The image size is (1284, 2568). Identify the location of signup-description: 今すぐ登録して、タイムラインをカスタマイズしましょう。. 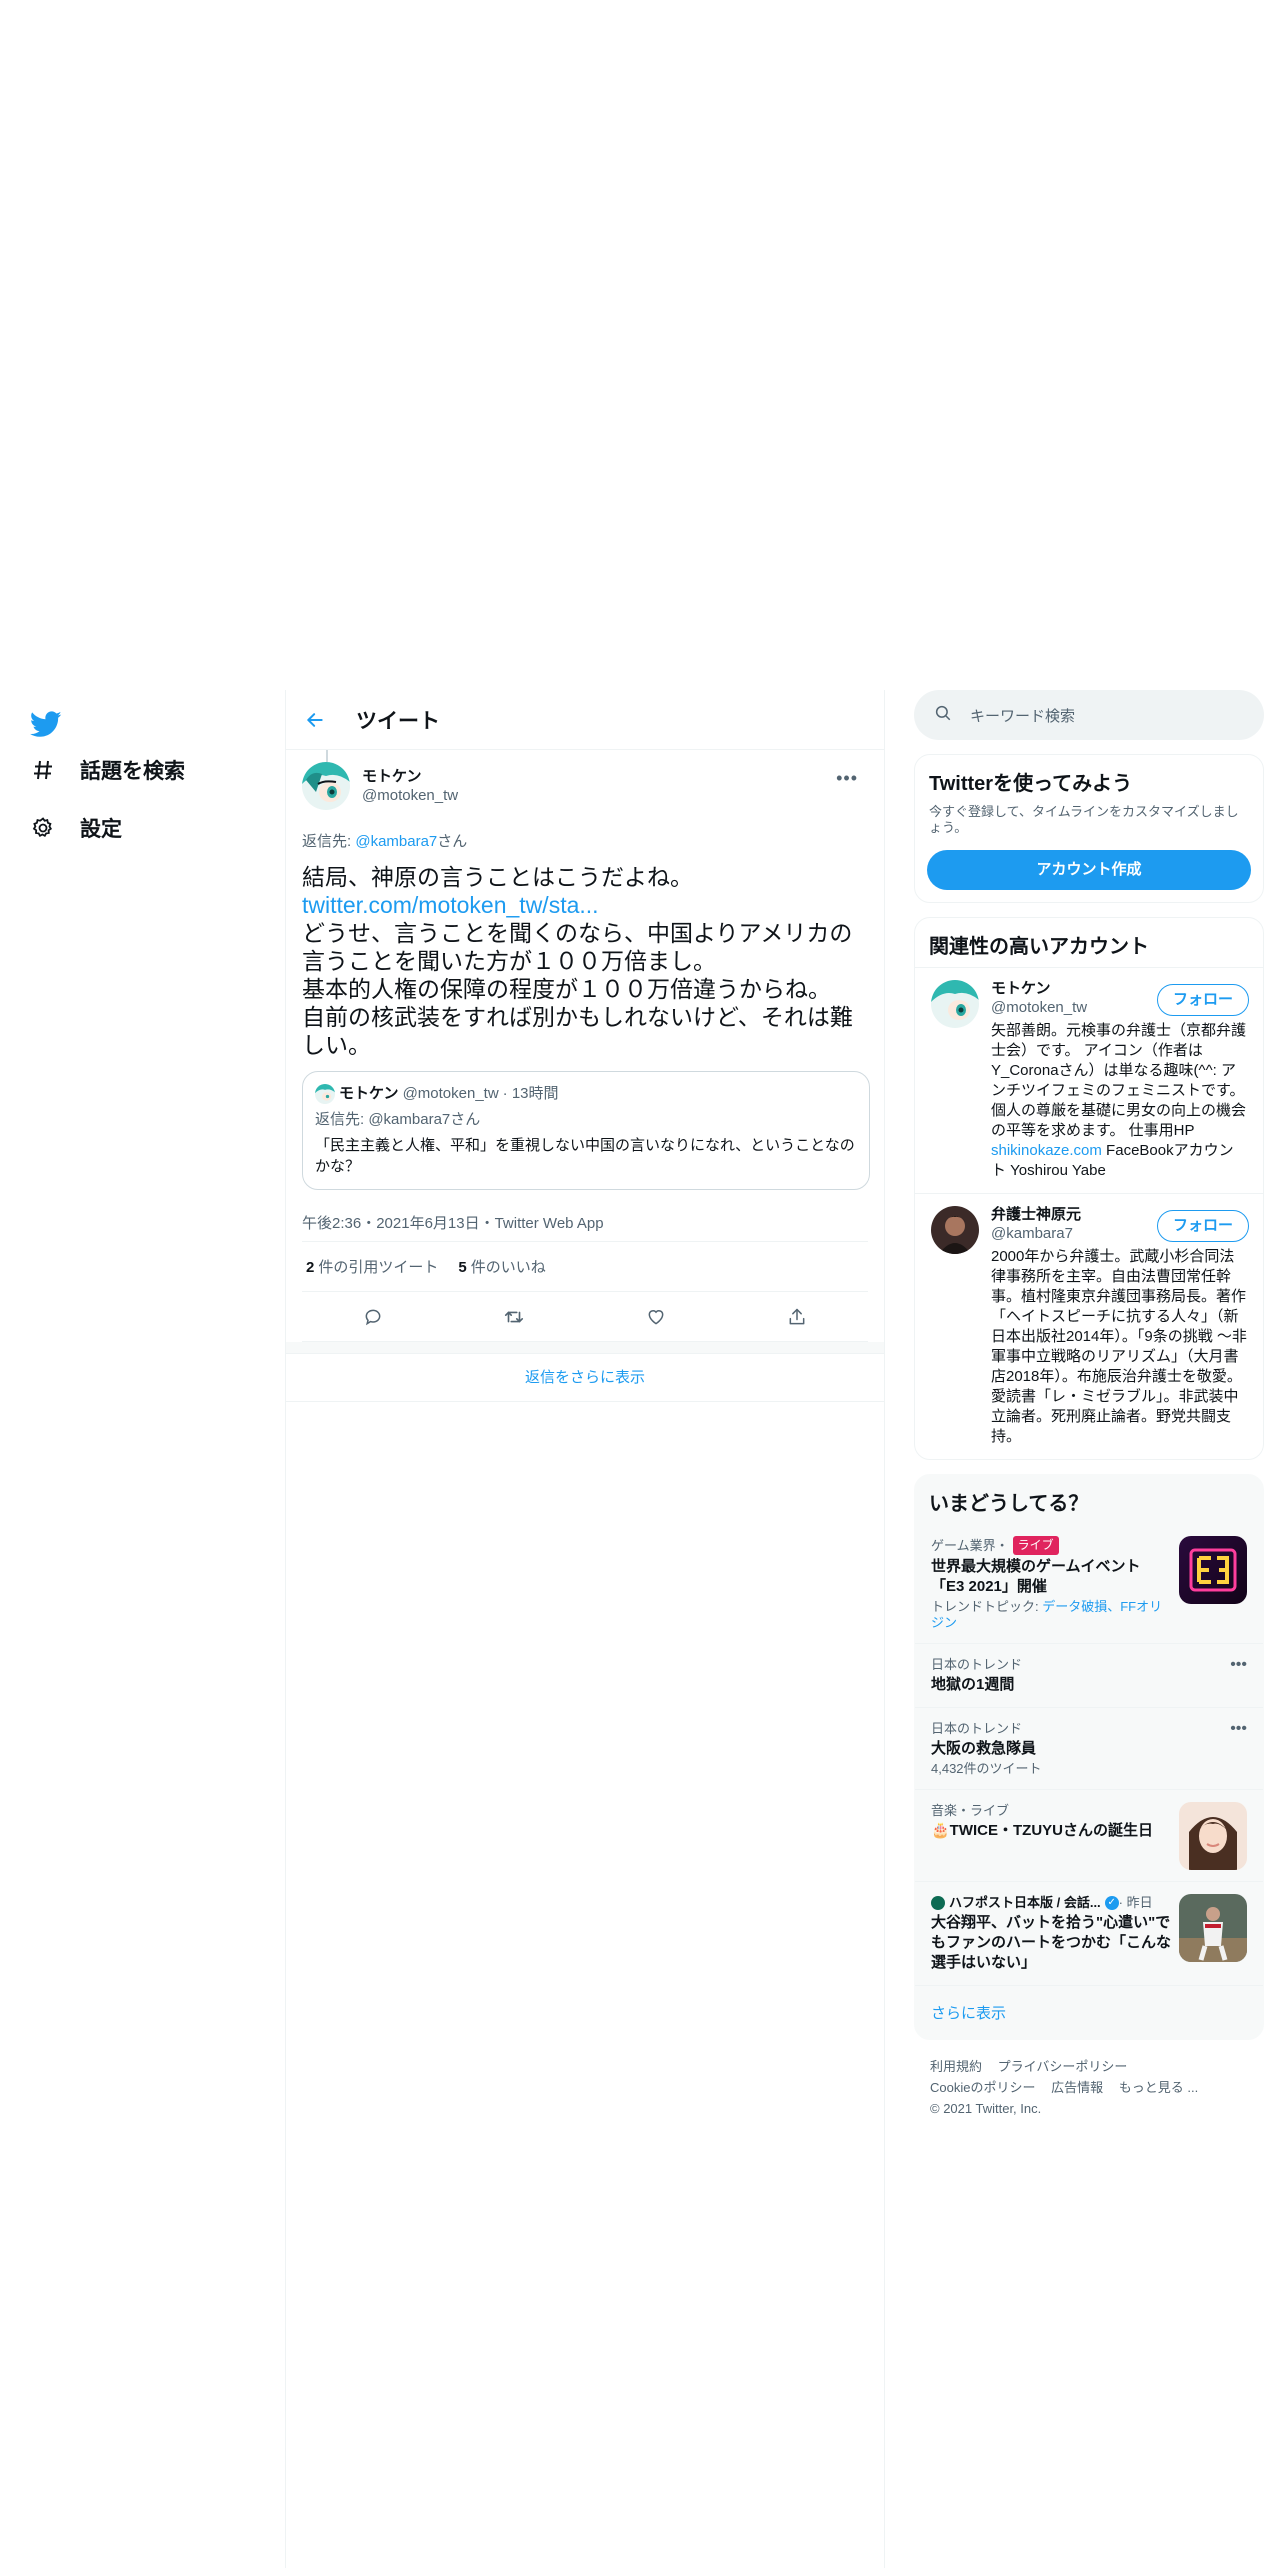
(1084, 819).